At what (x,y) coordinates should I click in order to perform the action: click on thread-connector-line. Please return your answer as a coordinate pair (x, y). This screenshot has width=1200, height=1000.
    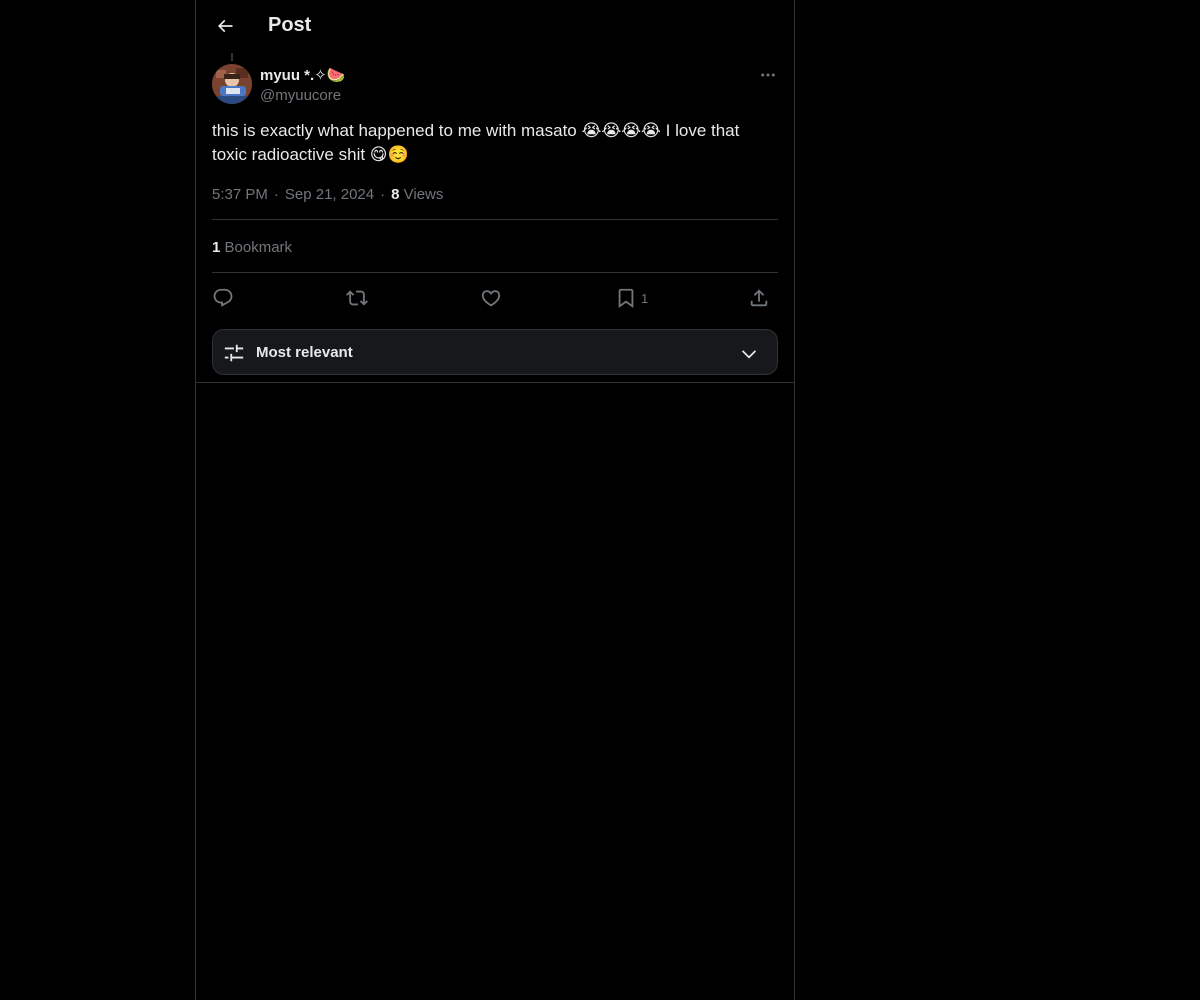
    Looking at the image, I should click on (232, 57).